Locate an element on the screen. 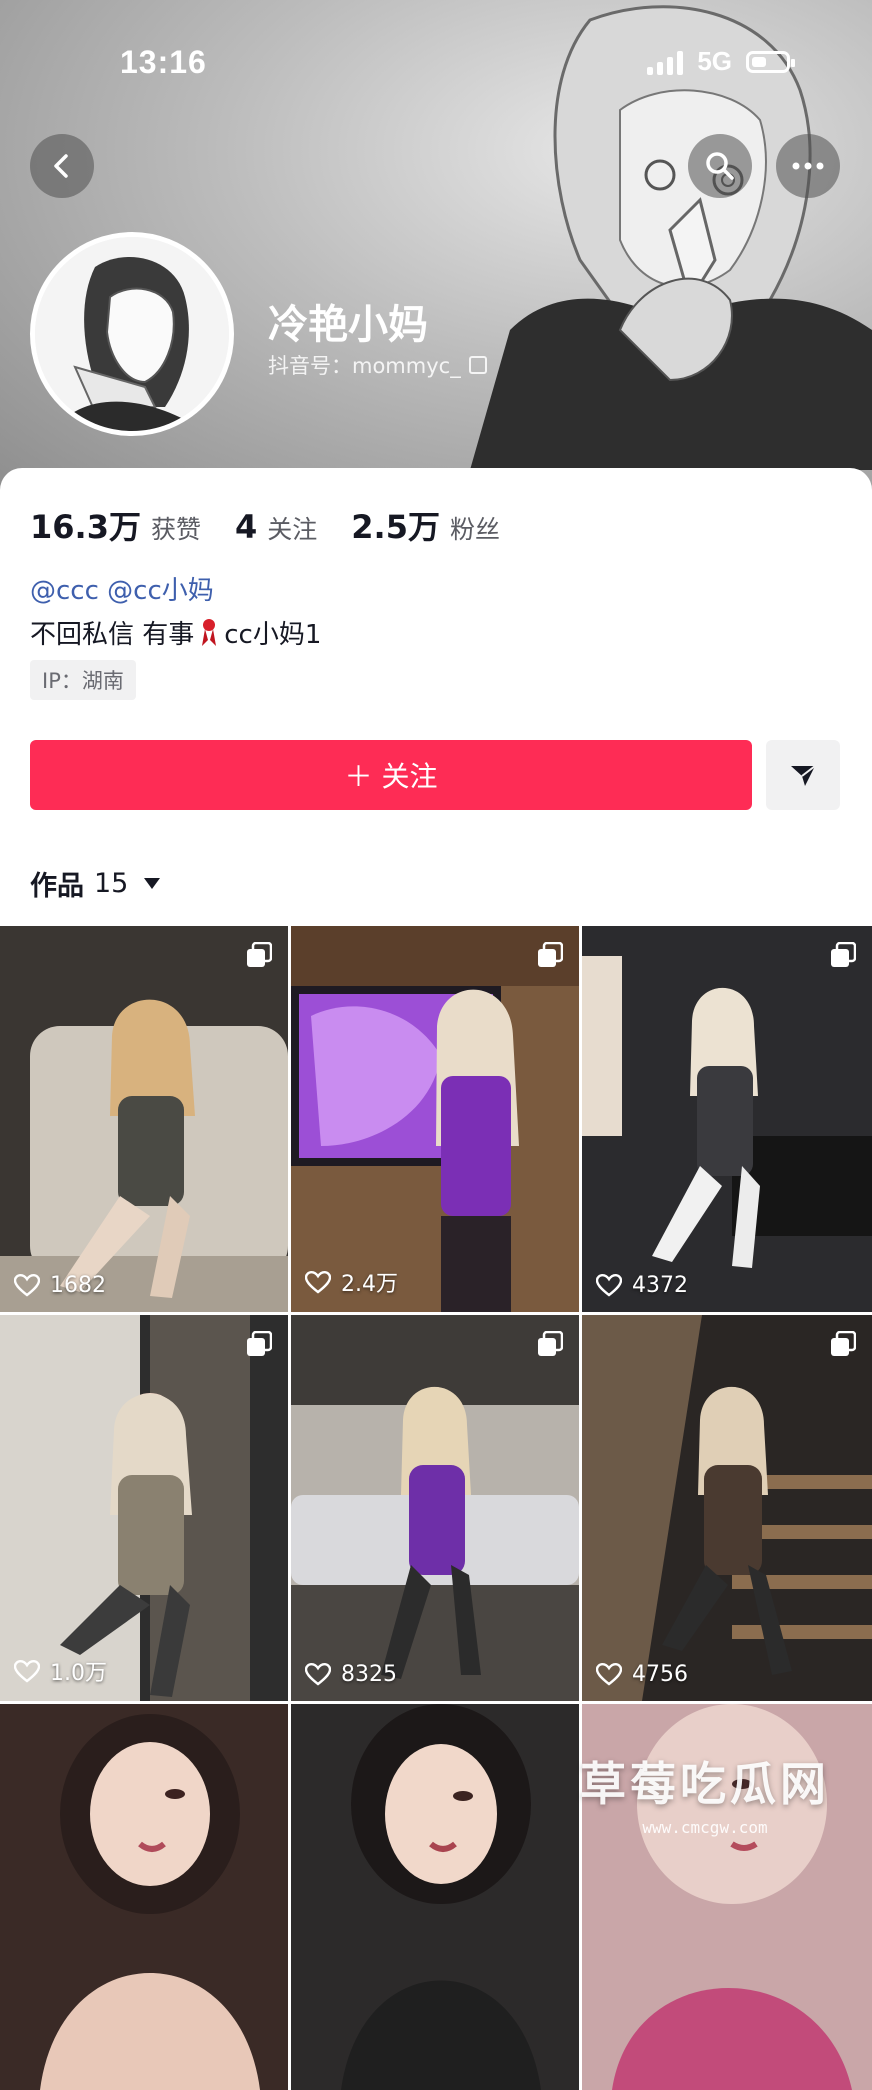  bio-text: 不回私信 有事 cc小妈1 is located at coordinates (175, 632).